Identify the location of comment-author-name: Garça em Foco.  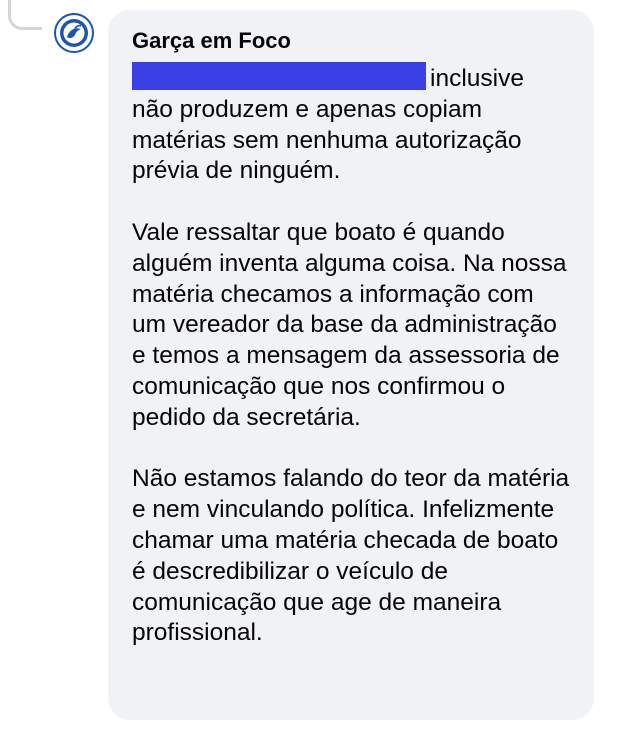
(353, 41).